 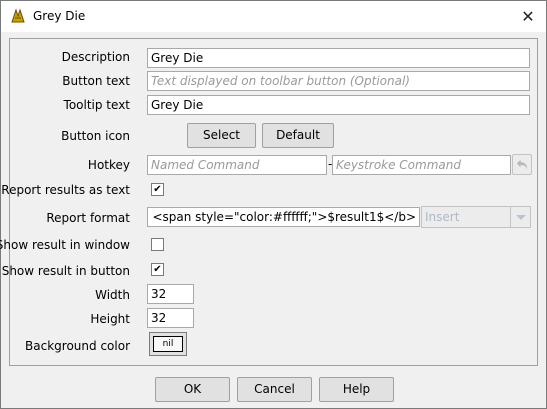 What do you see at coordinates (96, 81) in the screenshot?
I see `button-text-label: Button text` at bounding box center [96, 81].